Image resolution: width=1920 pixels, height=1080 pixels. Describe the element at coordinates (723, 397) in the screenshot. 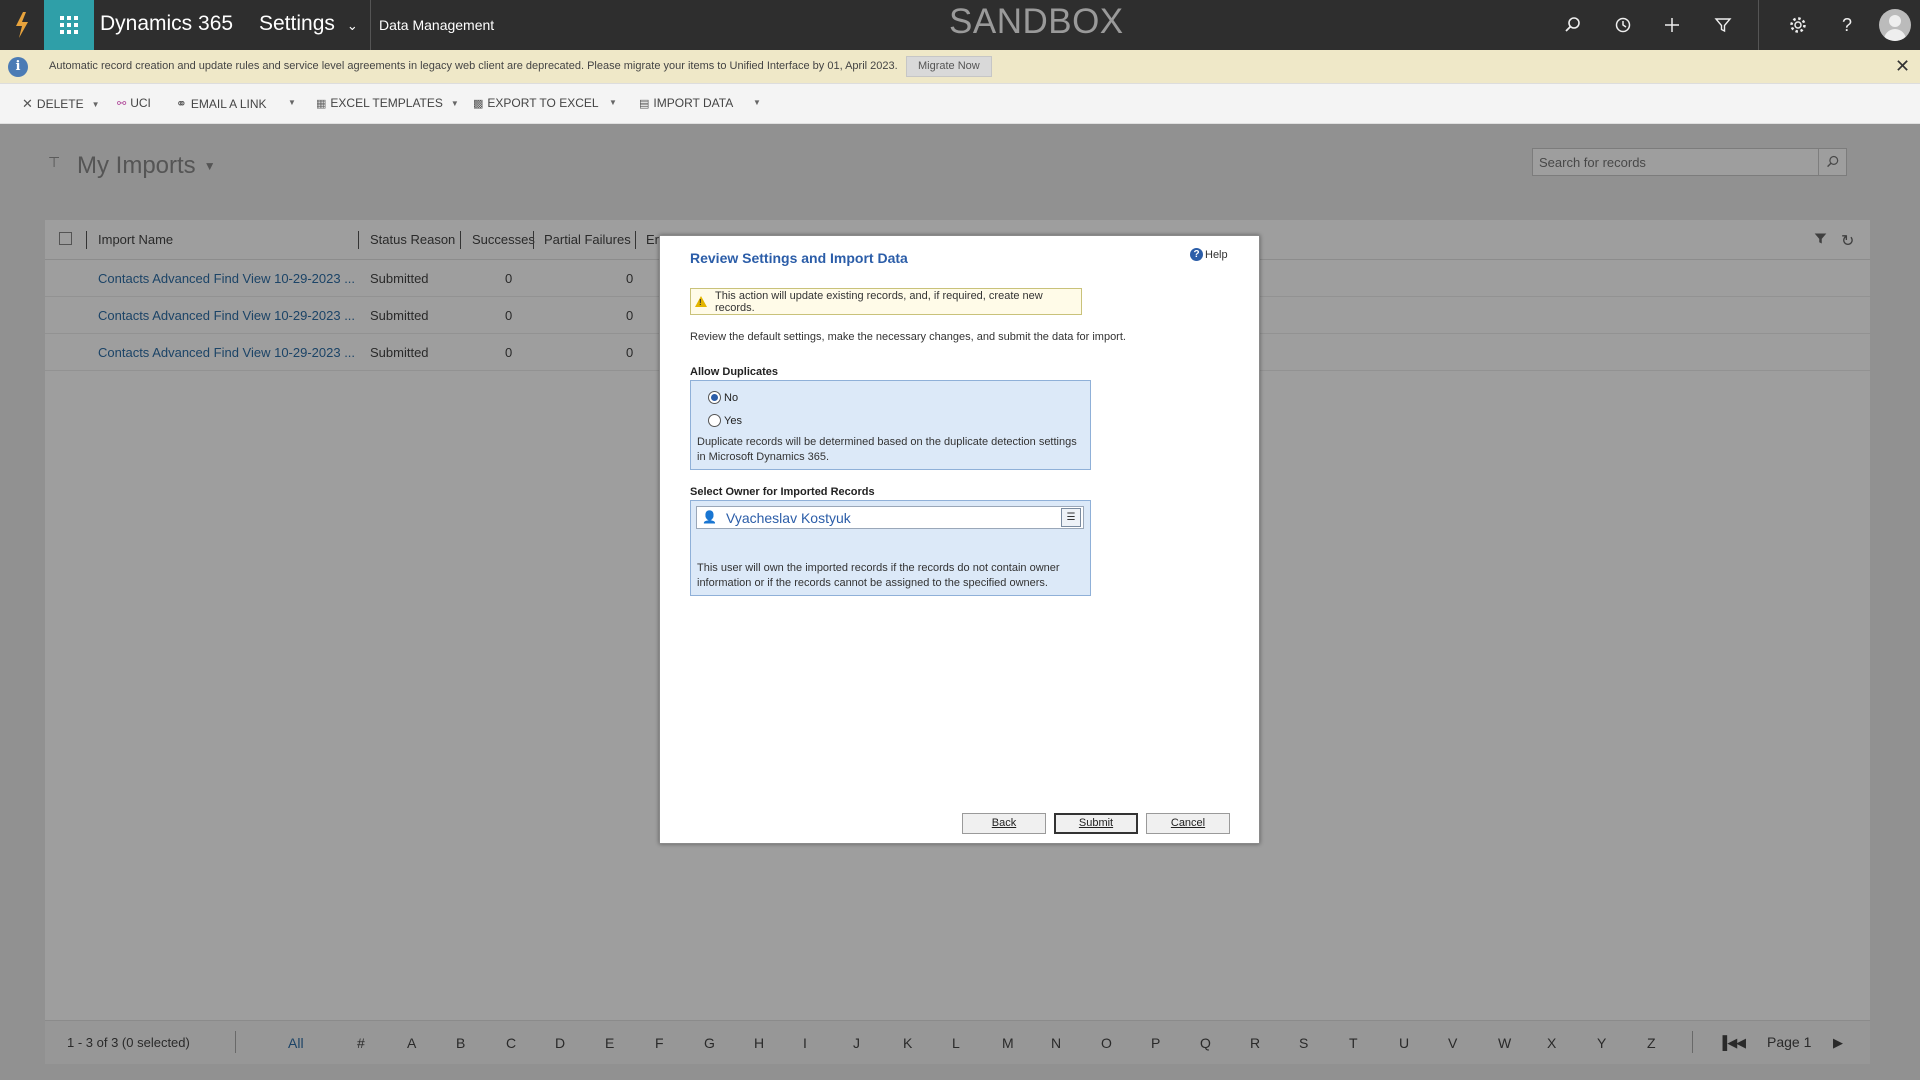

I see `allow-duplicates-no: No` at that location.